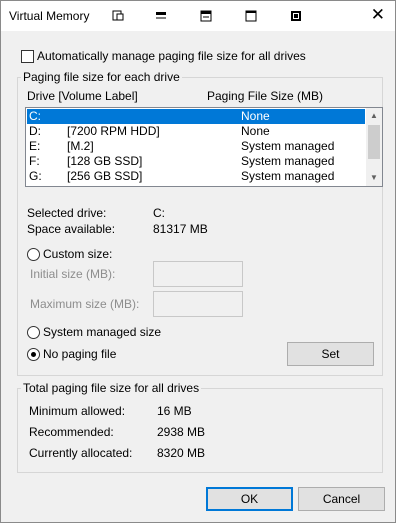 The width and height of the screenshot is (396, 523). I want to click on list-item: D: [7200 RPM HDD] None, so click(196, 131).